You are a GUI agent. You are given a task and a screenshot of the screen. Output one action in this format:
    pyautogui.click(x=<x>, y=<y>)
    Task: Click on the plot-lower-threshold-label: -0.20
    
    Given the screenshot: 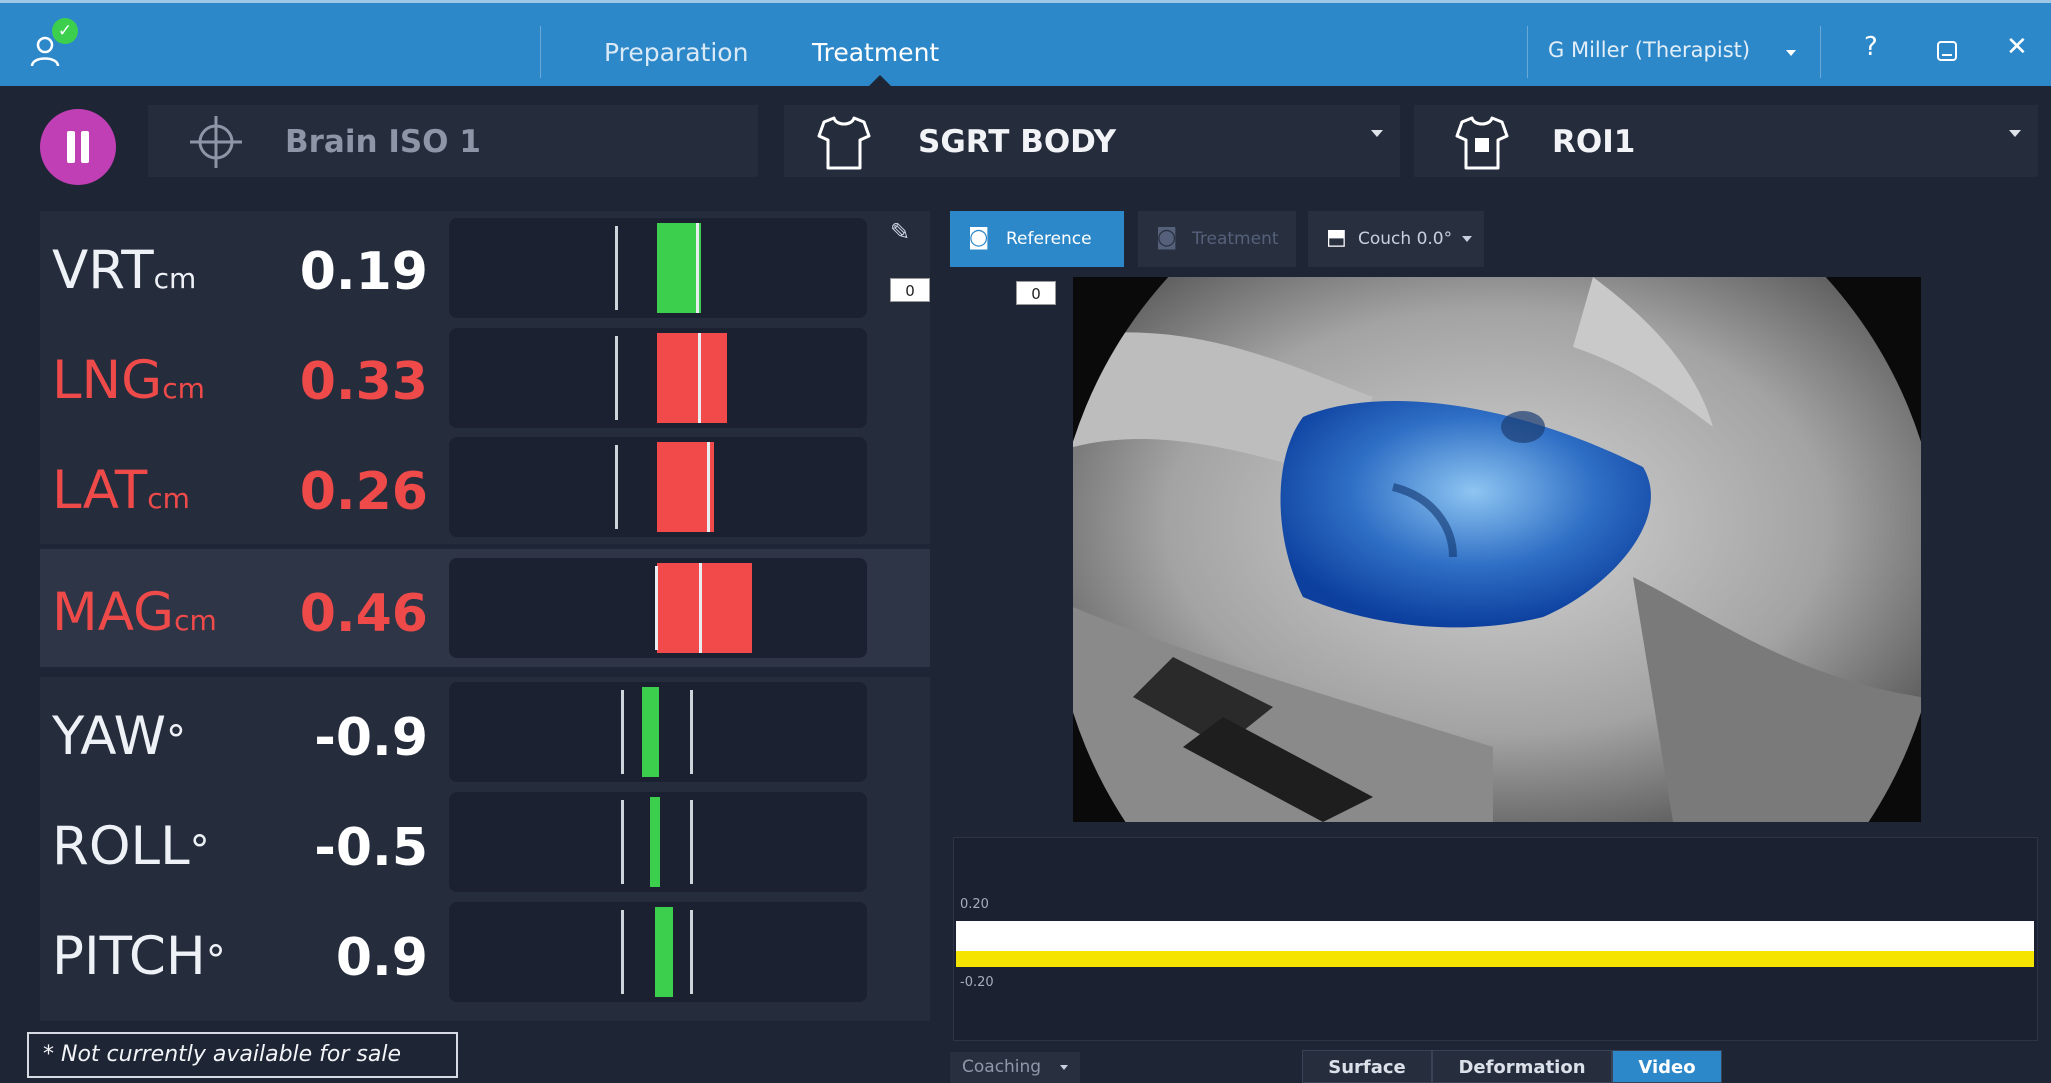 What is the action you would take?
    pyautogui.click(x=977, y=982)
    